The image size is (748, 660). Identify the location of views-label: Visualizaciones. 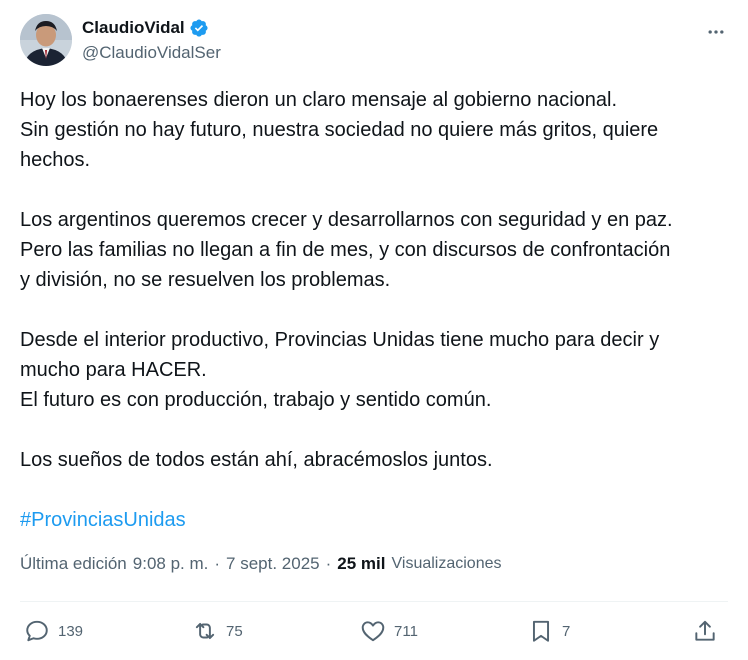
(447, 564).